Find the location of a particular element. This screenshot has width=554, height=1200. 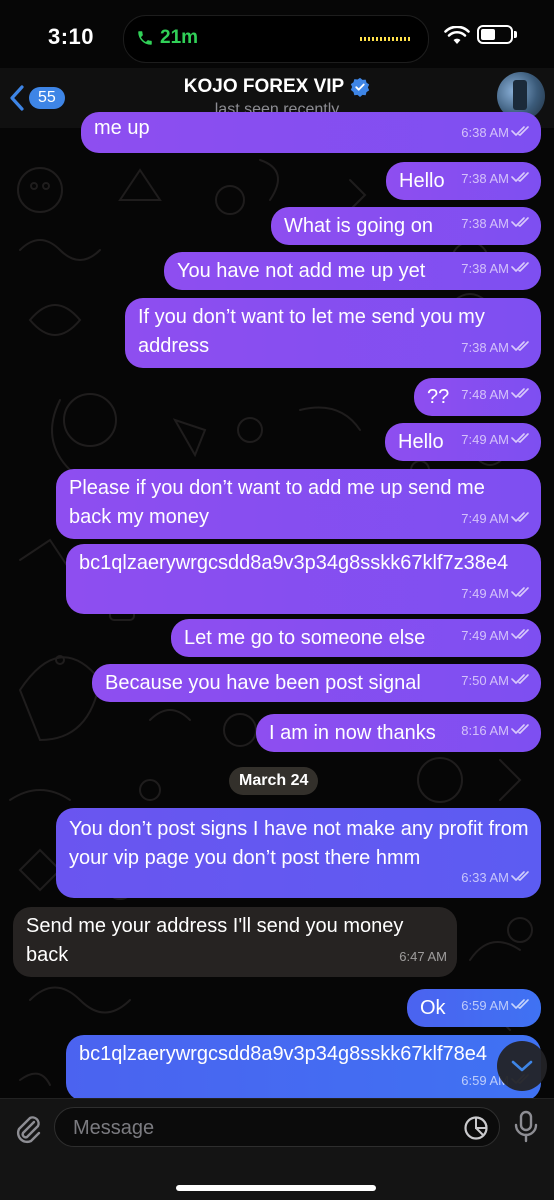

message-bubble: Let me go to someone else 7:49 AM is located at coordinates (356, 638).